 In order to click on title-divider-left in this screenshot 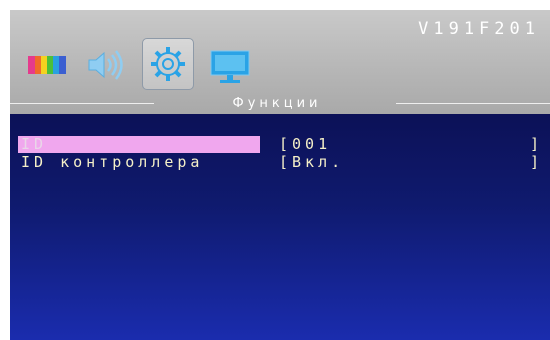, I will do `click(82, 103)`.